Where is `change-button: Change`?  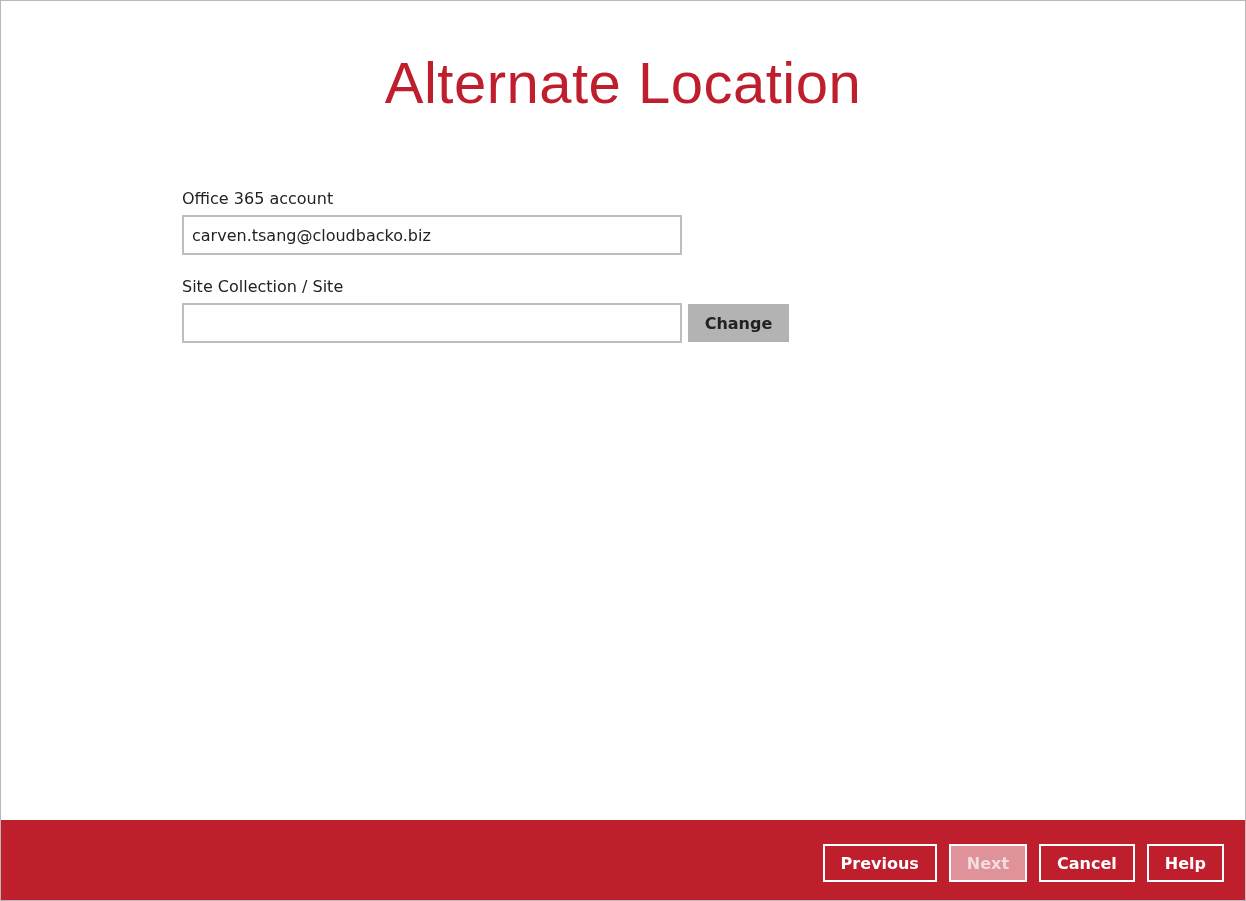
change-button: Change is located at coordinates (738, 323).